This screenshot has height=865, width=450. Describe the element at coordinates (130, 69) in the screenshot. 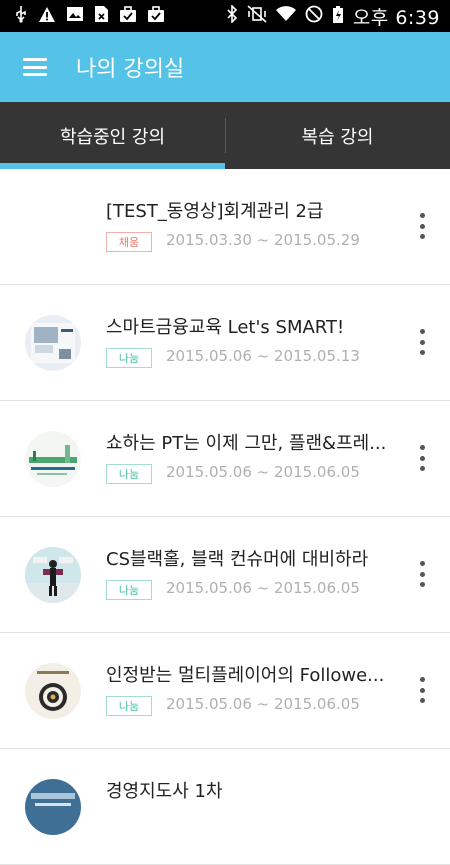

I see `page-title: 나의 강의실` at that location.